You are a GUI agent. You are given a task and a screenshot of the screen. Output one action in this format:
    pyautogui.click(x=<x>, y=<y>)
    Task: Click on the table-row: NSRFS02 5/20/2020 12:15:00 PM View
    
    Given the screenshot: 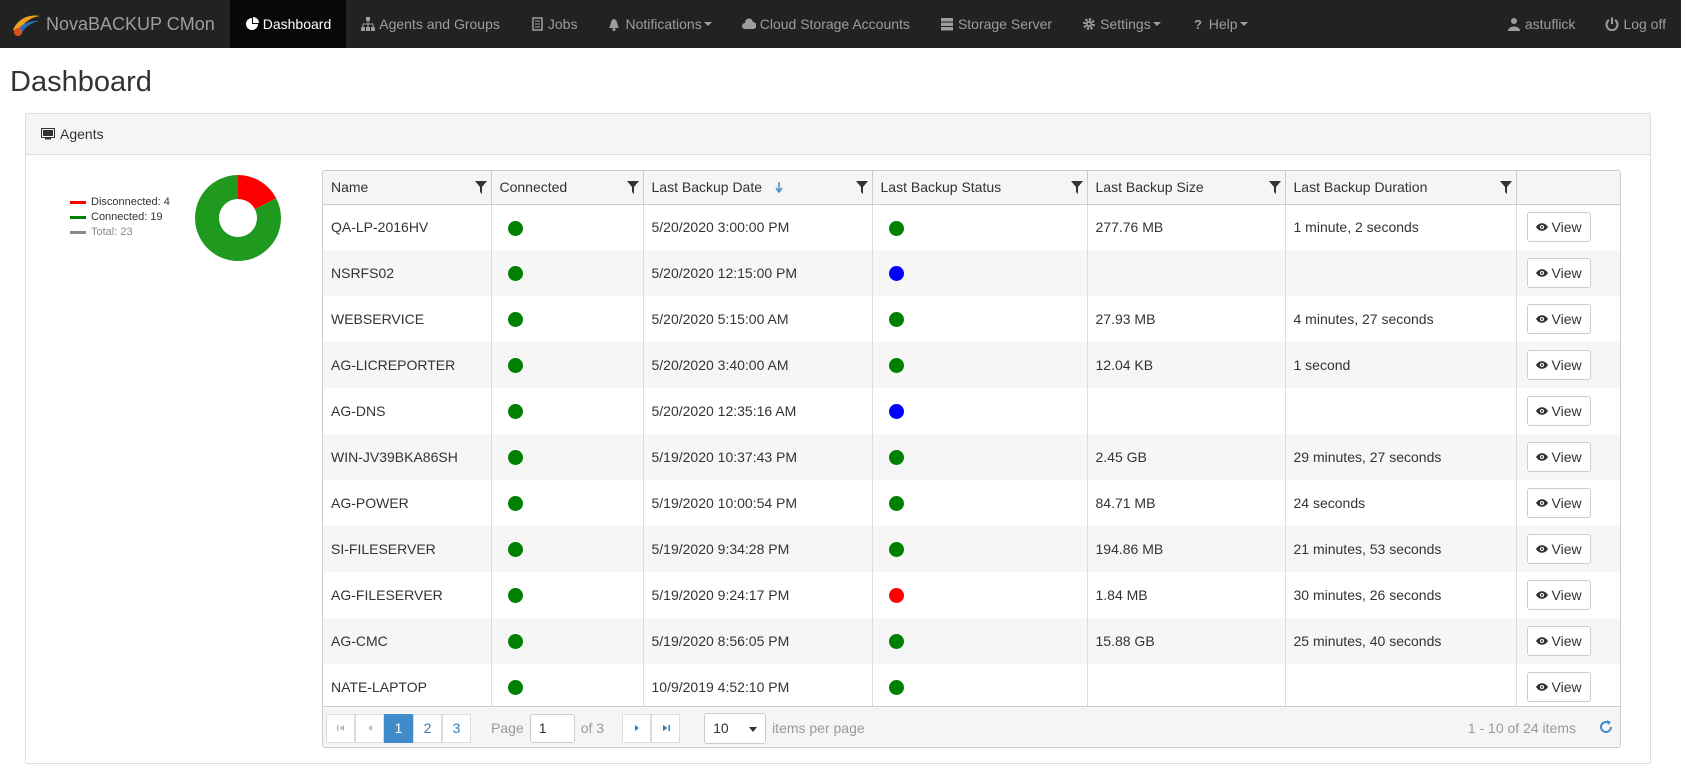 What is the action you would take?
    pyautogui.click(x=971, y=273)
    